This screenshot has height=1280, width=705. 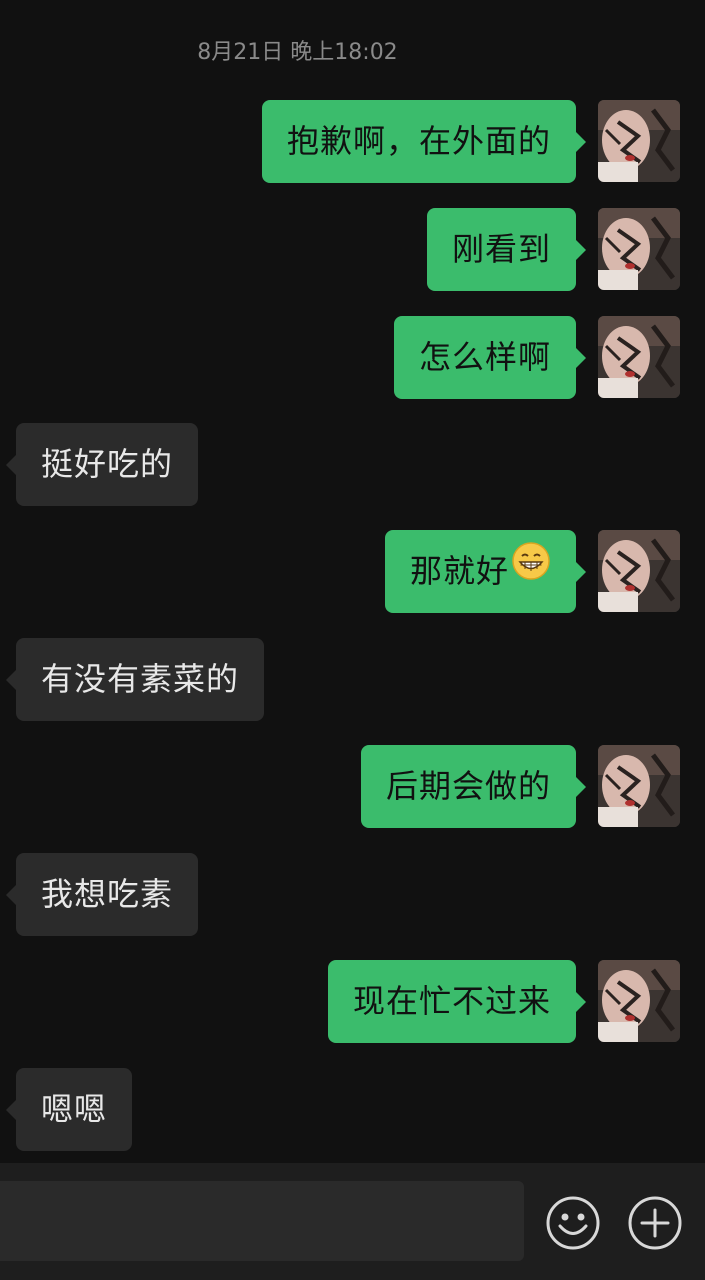 I want to click on incoming-message-bubble: 我想吃素, so click(x=102, y=894).